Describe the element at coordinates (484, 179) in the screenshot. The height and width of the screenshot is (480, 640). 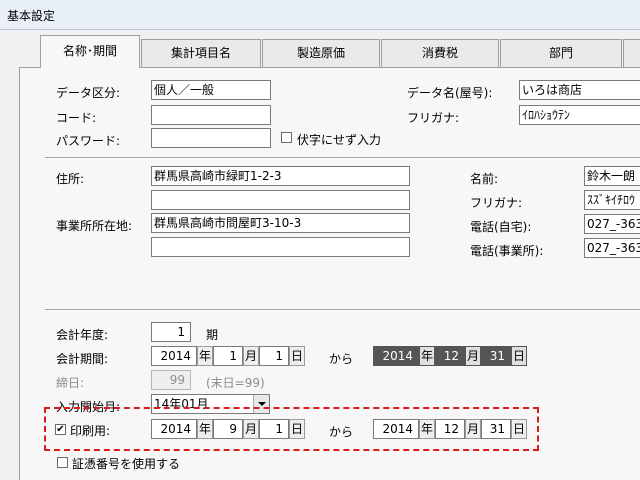
I see `name-label: 名前:` at that location.